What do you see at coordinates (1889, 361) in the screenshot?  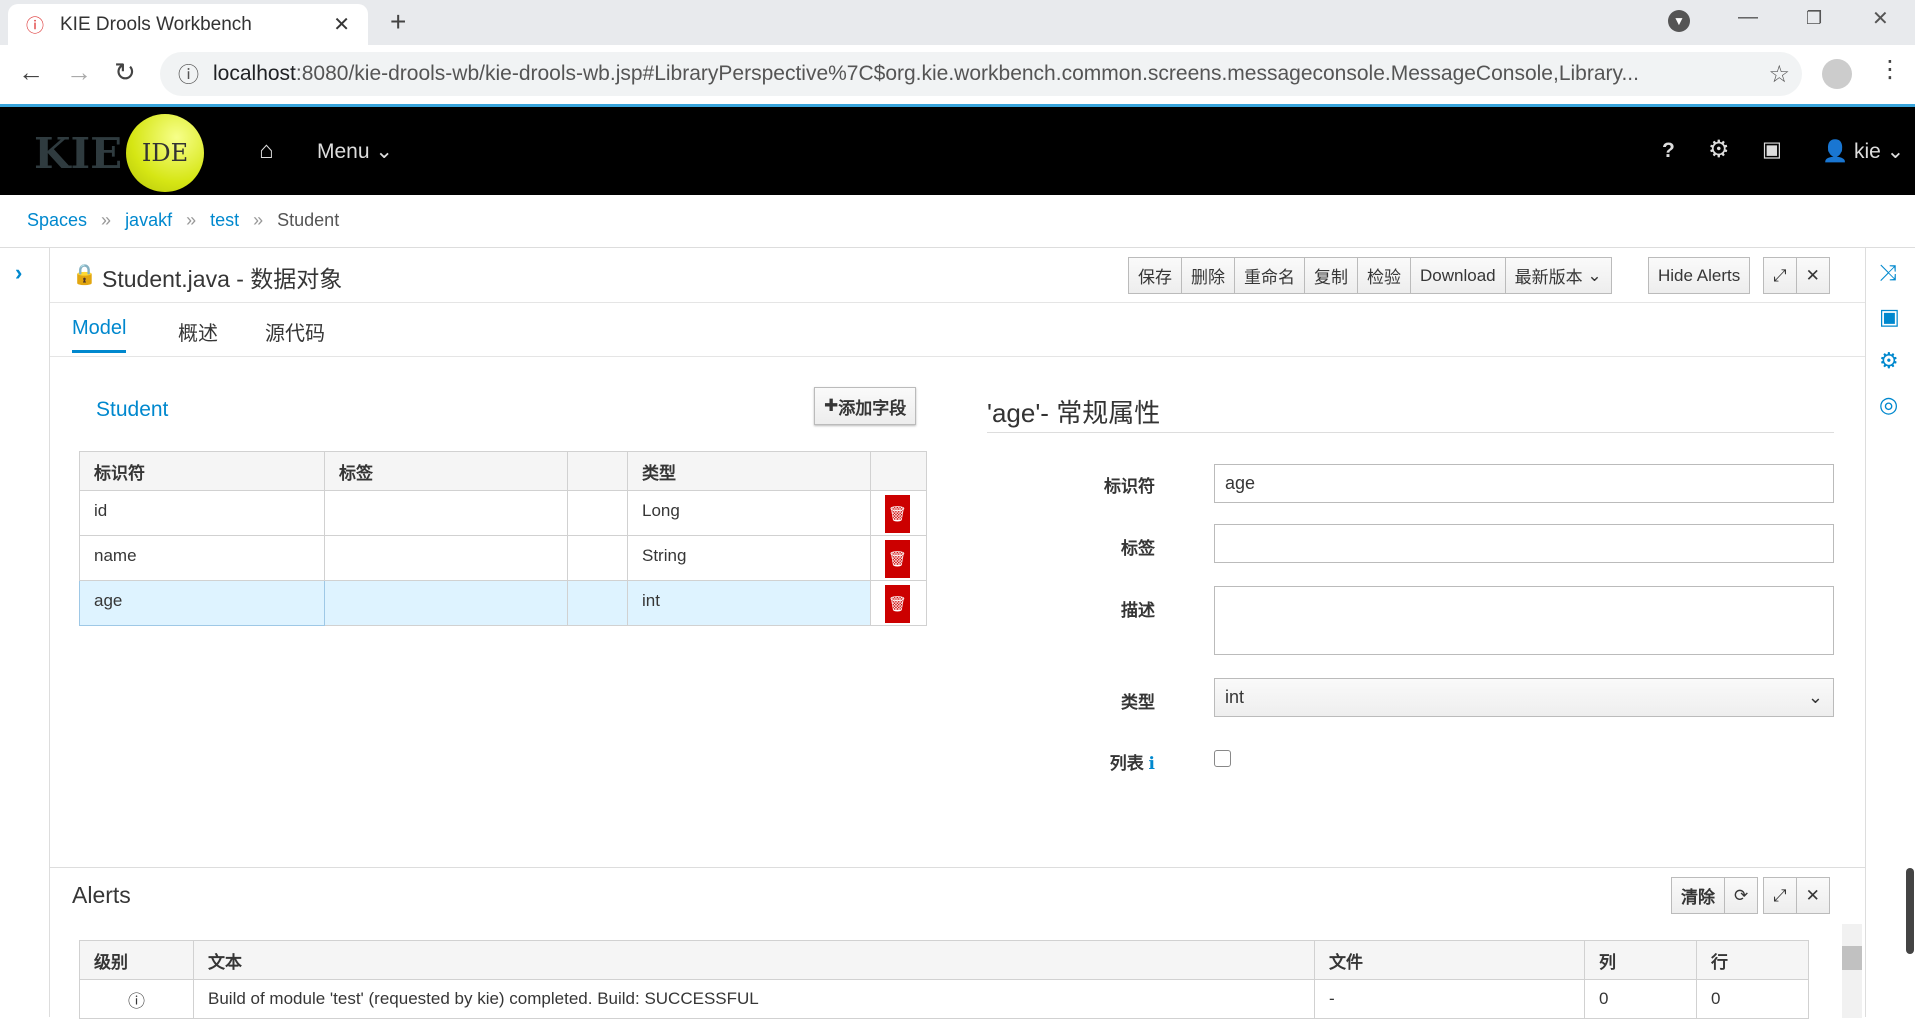 I see `gear-icon: ⚙` at bounding box center [1889, 361].